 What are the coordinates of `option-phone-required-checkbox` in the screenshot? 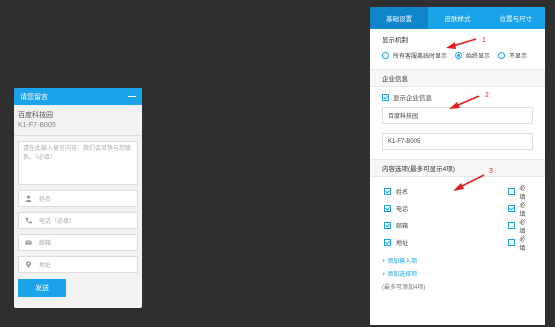 It's located at (512, 208).